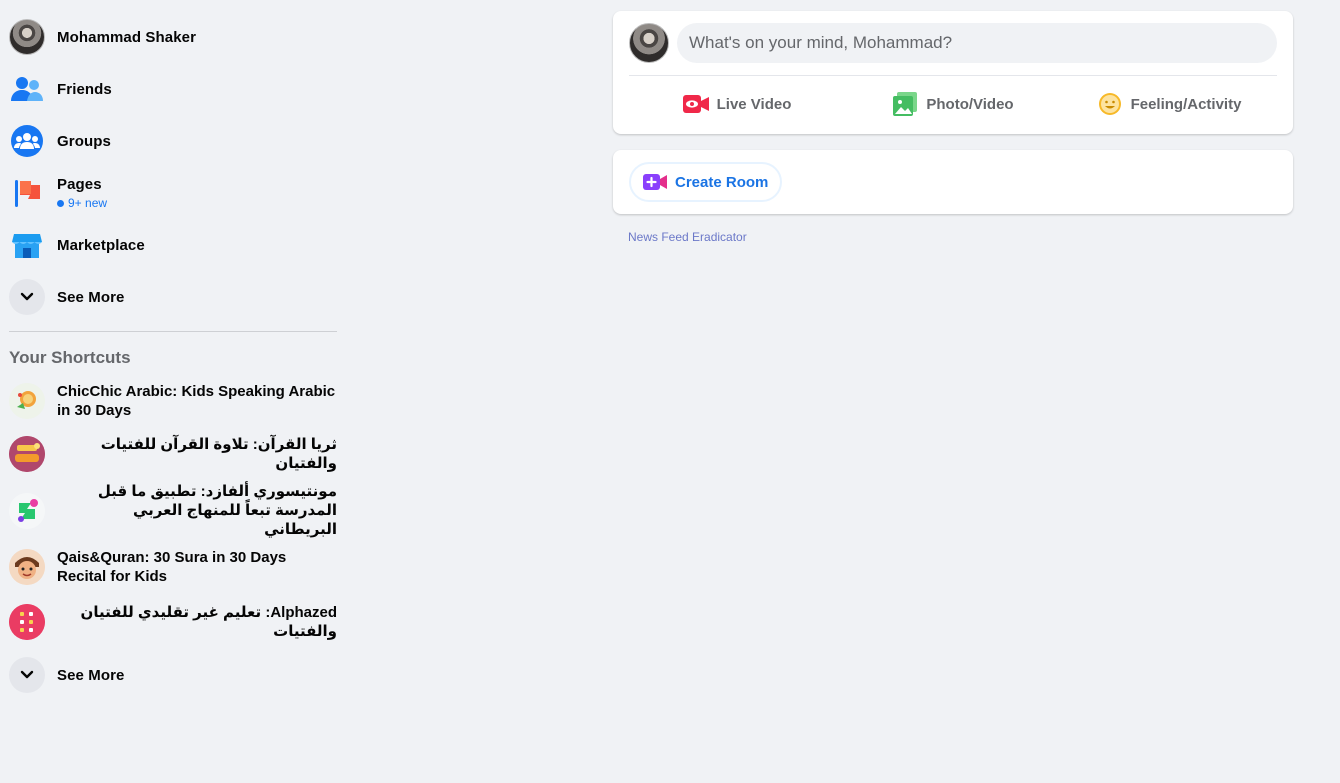 The height and width of the screenshot is (783, 1340). What do you see at coordinates (905, 104) in the screenshot?
I see `photo-video-icon` at bounding box center [905, 104].